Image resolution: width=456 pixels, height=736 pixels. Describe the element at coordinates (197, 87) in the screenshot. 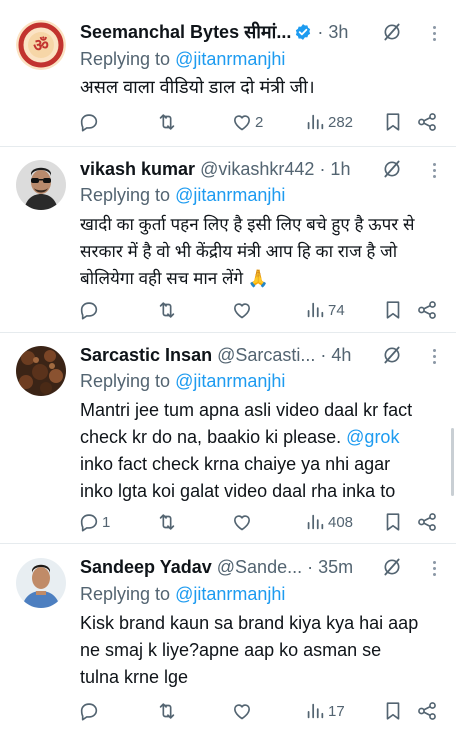

I see `text-line: असल वाला वीडियो डाल दो मंत्री जी।` at that location.